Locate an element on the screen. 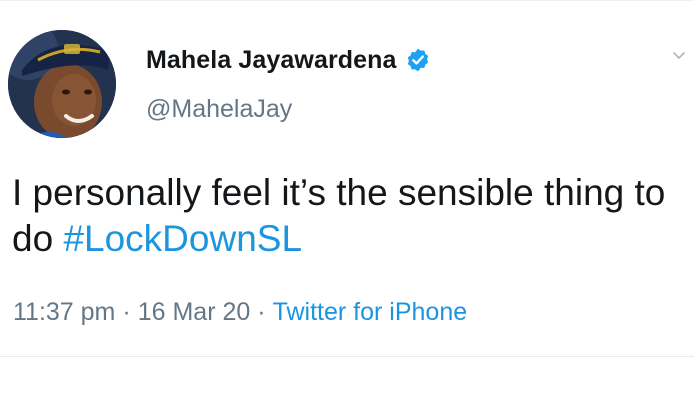 Image resolution: width=694 pixels, height=407 pixels. avatar is located at coordinates (62, 84).